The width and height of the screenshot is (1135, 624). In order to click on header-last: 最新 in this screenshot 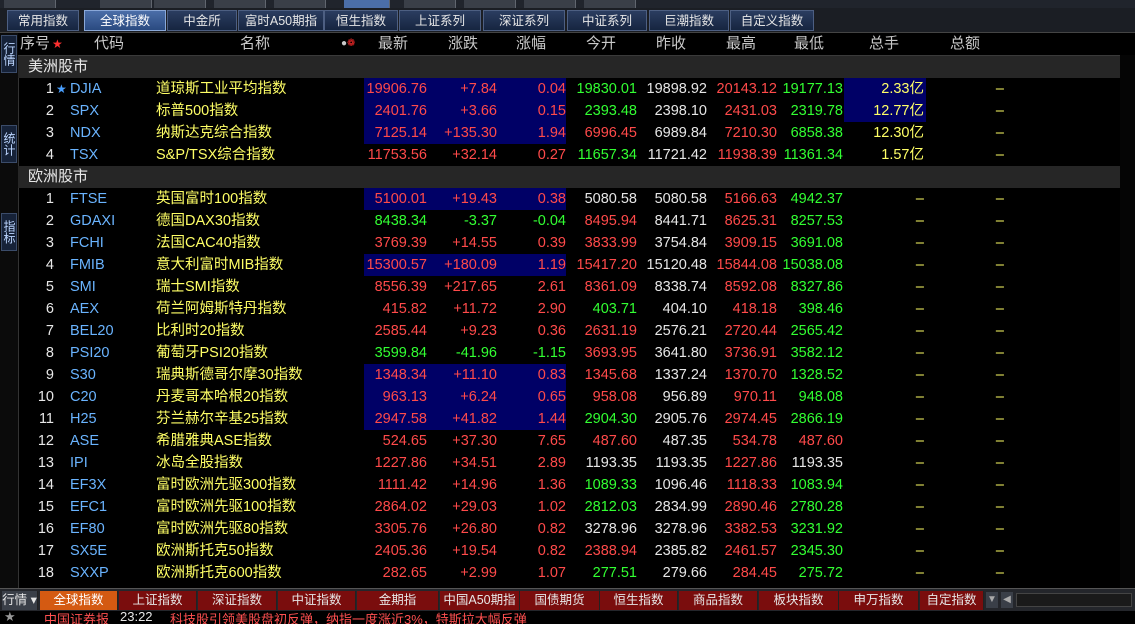, I will do `click(393, 44)`.